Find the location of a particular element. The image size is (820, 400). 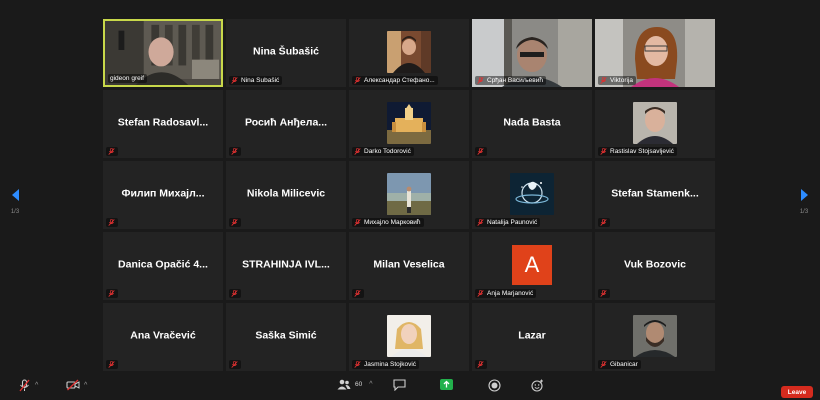

participant-tile: Срђан Васиљевић is located at coordinates (532, 53).